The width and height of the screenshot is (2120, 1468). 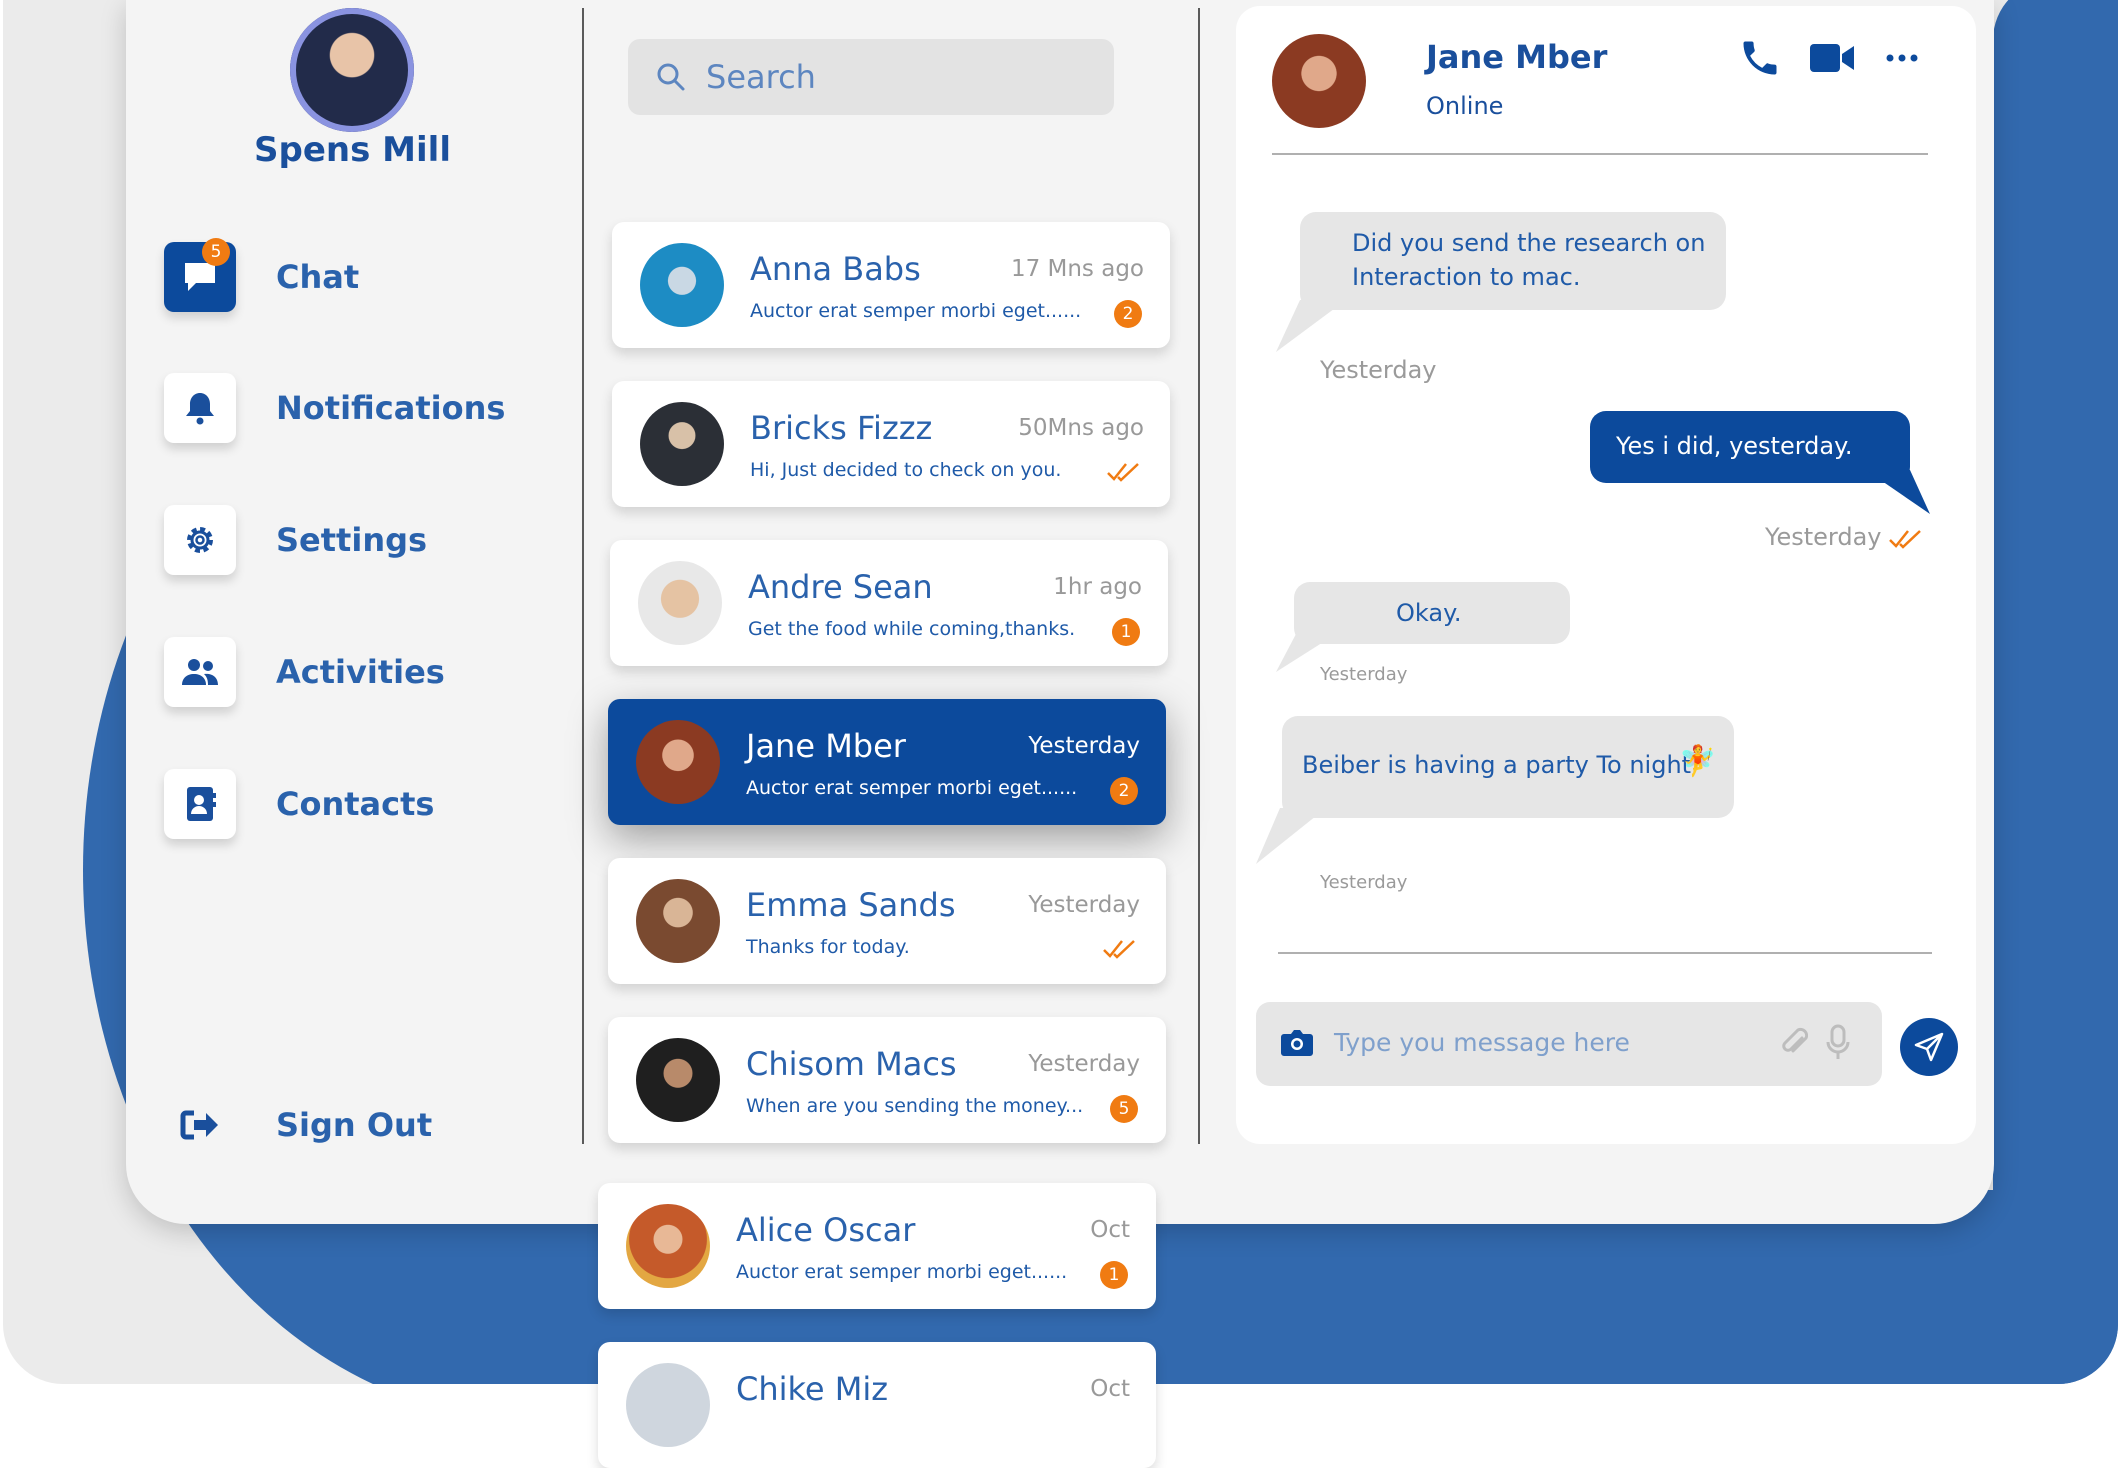 What do you see at coordinates (199, 1125) in the screenshot?
I see `sign-out-icon` at bounding box center [199, 1125].